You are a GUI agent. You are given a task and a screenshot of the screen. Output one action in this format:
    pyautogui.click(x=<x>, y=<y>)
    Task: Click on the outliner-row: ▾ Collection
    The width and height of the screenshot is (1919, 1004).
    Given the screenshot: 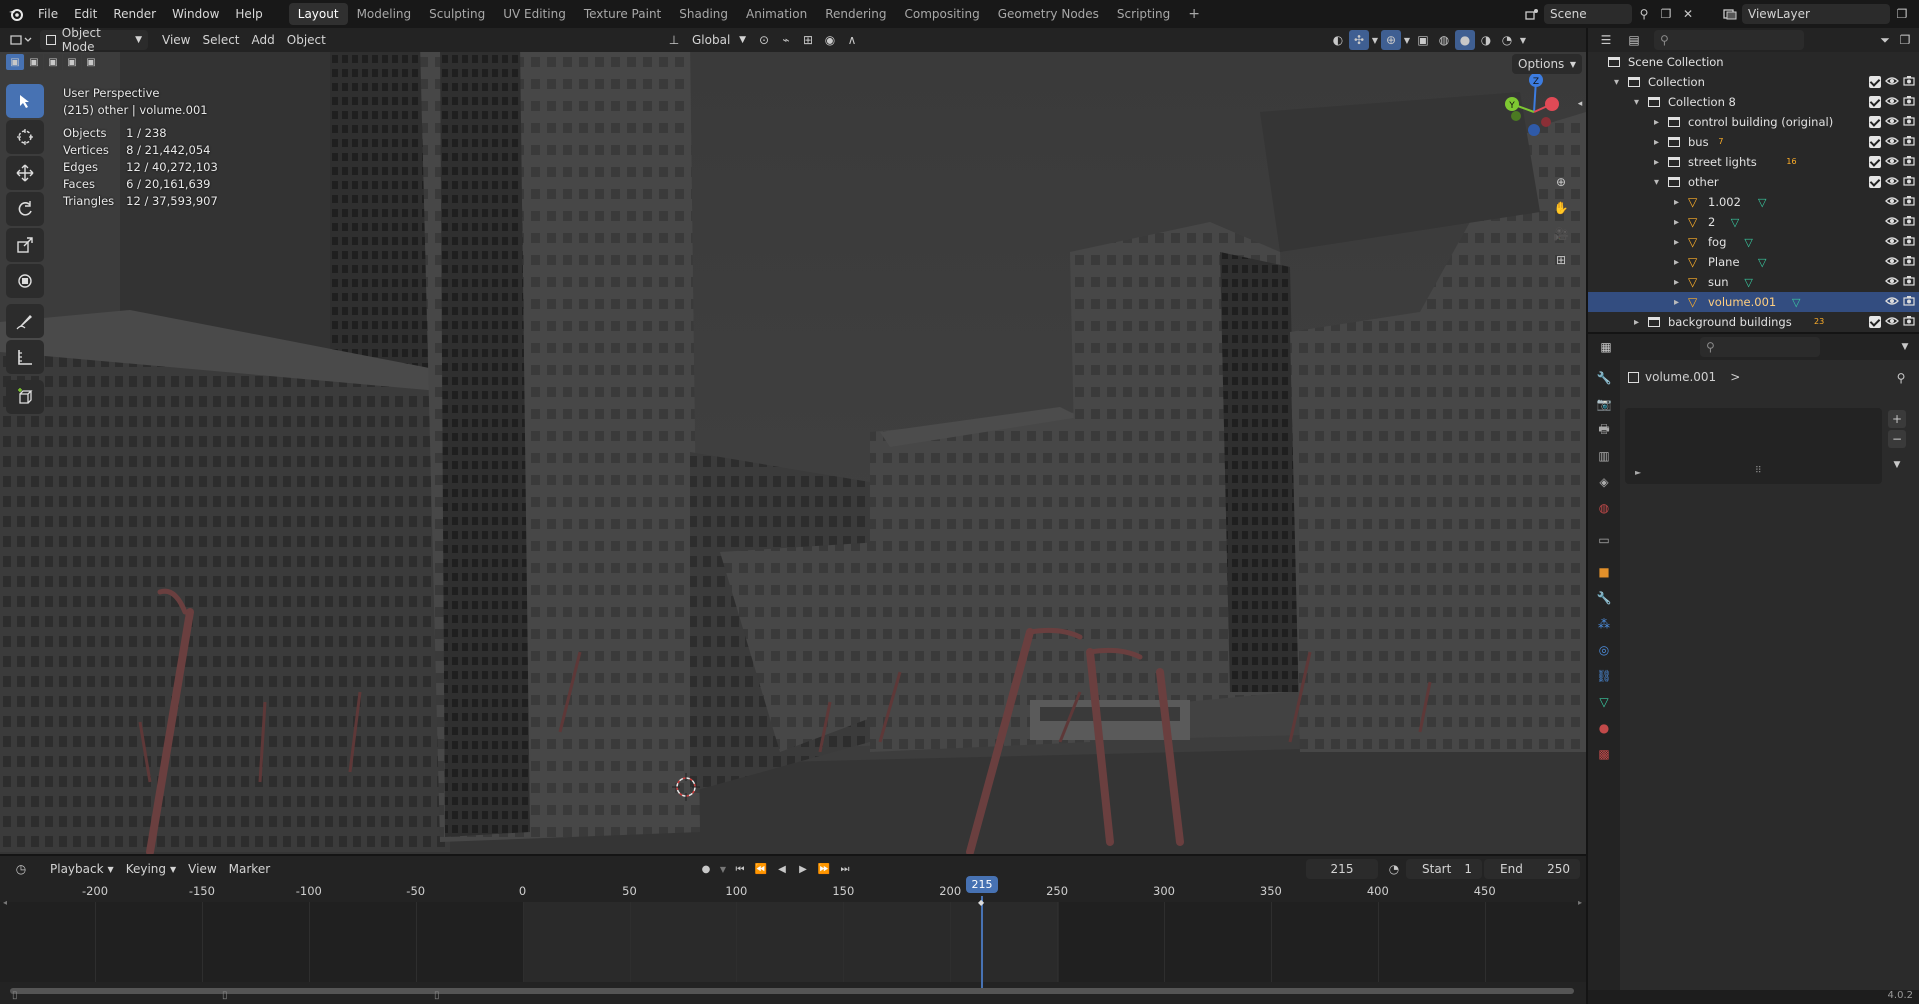 What is the action you would take?
    pyautogui.click(x=1753, y=82)
    